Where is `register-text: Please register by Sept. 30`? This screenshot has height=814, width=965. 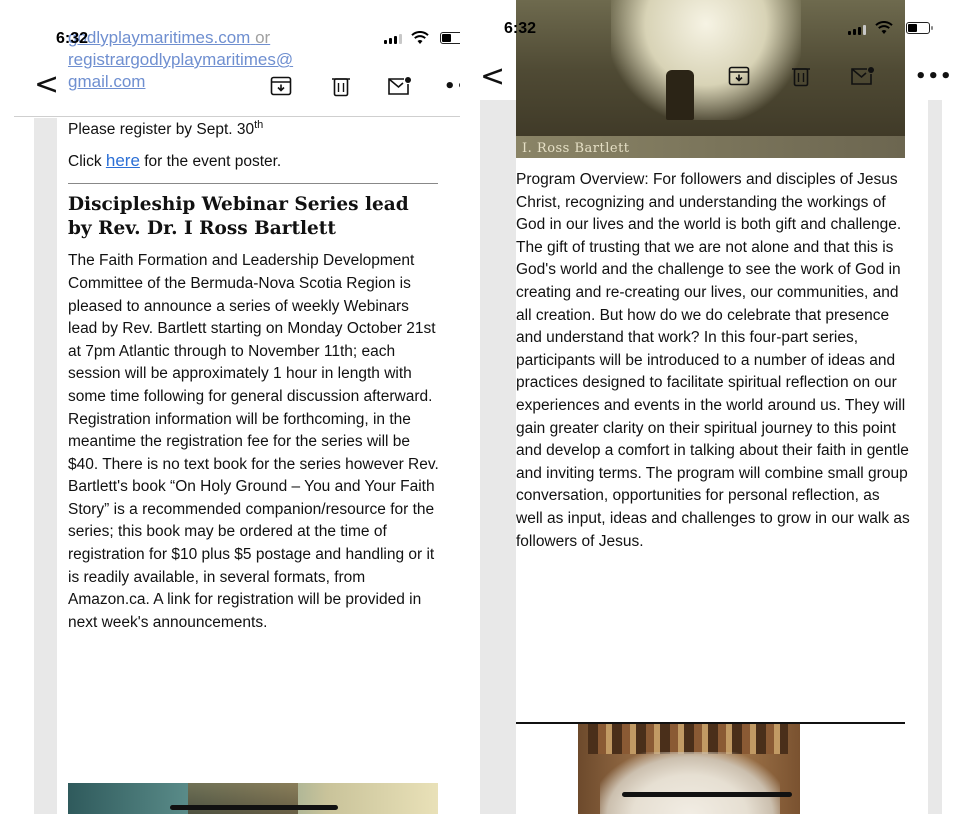
register-text: Please register by Sept. 30 is located at coordinates (161, 130).